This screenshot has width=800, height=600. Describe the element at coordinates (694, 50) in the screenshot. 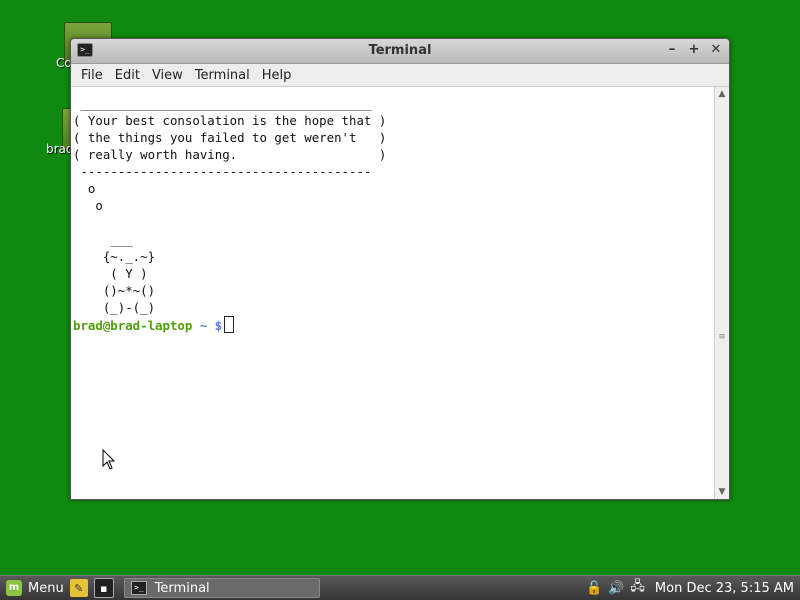

I see `maximize-button: +` at that location.